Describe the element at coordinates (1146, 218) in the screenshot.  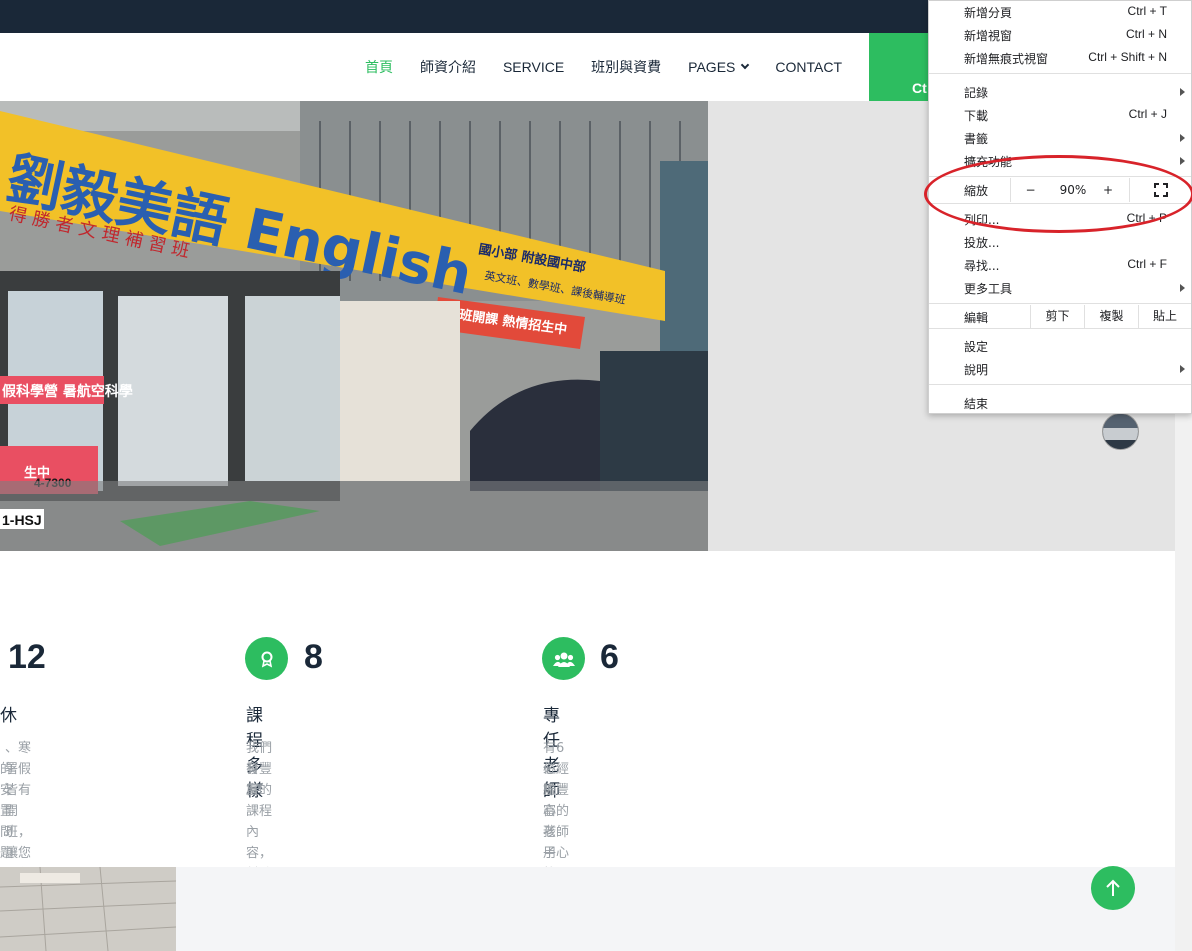
I see `menu-shortcut: Ctrl + P` at that location.